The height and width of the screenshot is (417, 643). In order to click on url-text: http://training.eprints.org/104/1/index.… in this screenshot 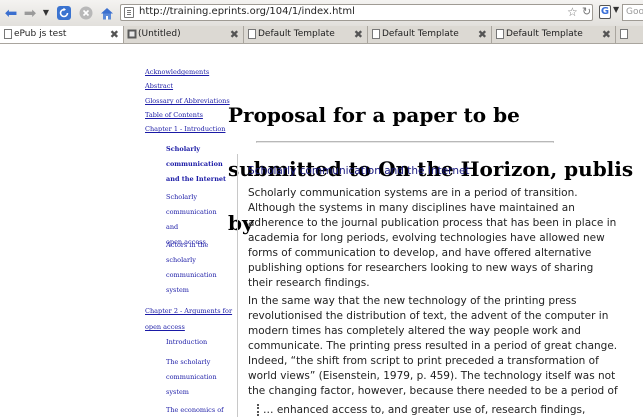, I will do `click(247, 11)`.